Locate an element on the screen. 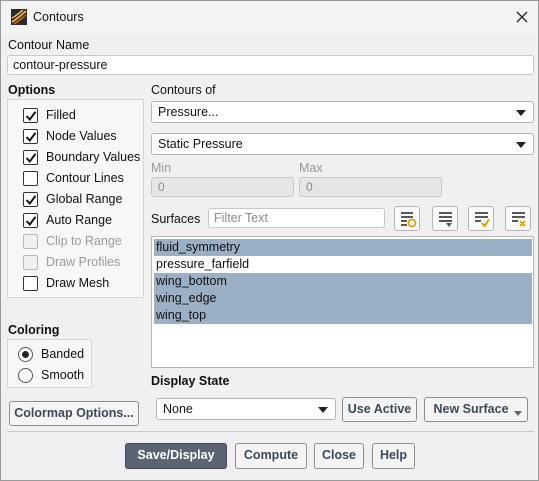 This screenshot has width=539, height=481. option-label: Contour Lines is located at coordinates (85, 178).